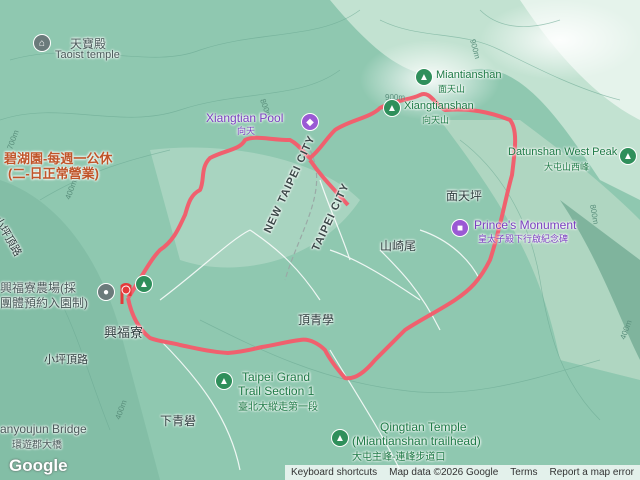 This screenshot has height=480, width=640. I want to click on poi-grand-trail-zh: 臺北大縱走第一段, so click(278, 407).